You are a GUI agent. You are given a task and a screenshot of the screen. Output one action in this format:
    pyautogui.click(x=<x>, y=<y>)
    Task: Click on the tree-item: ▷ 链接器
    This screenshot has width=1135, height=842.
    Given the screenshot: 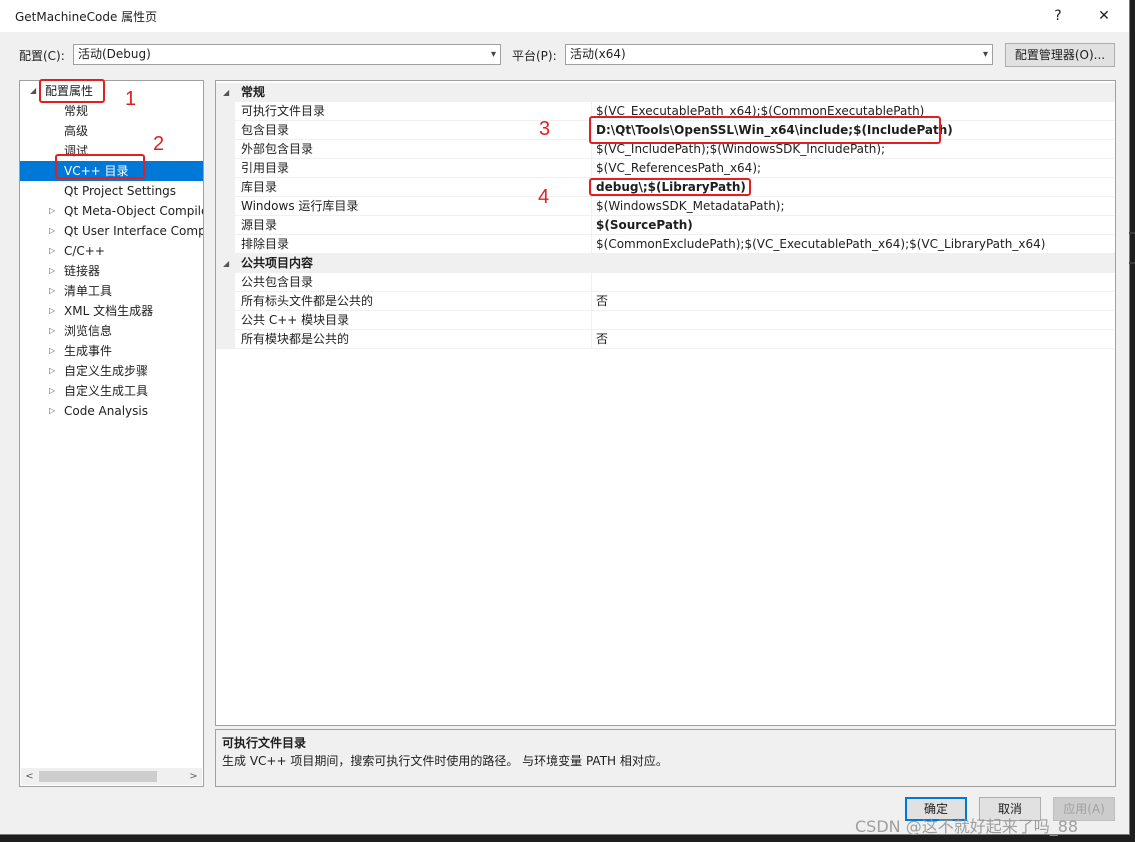 What is the action you would take?
    pyautogui.click(x=111, y=271)
    